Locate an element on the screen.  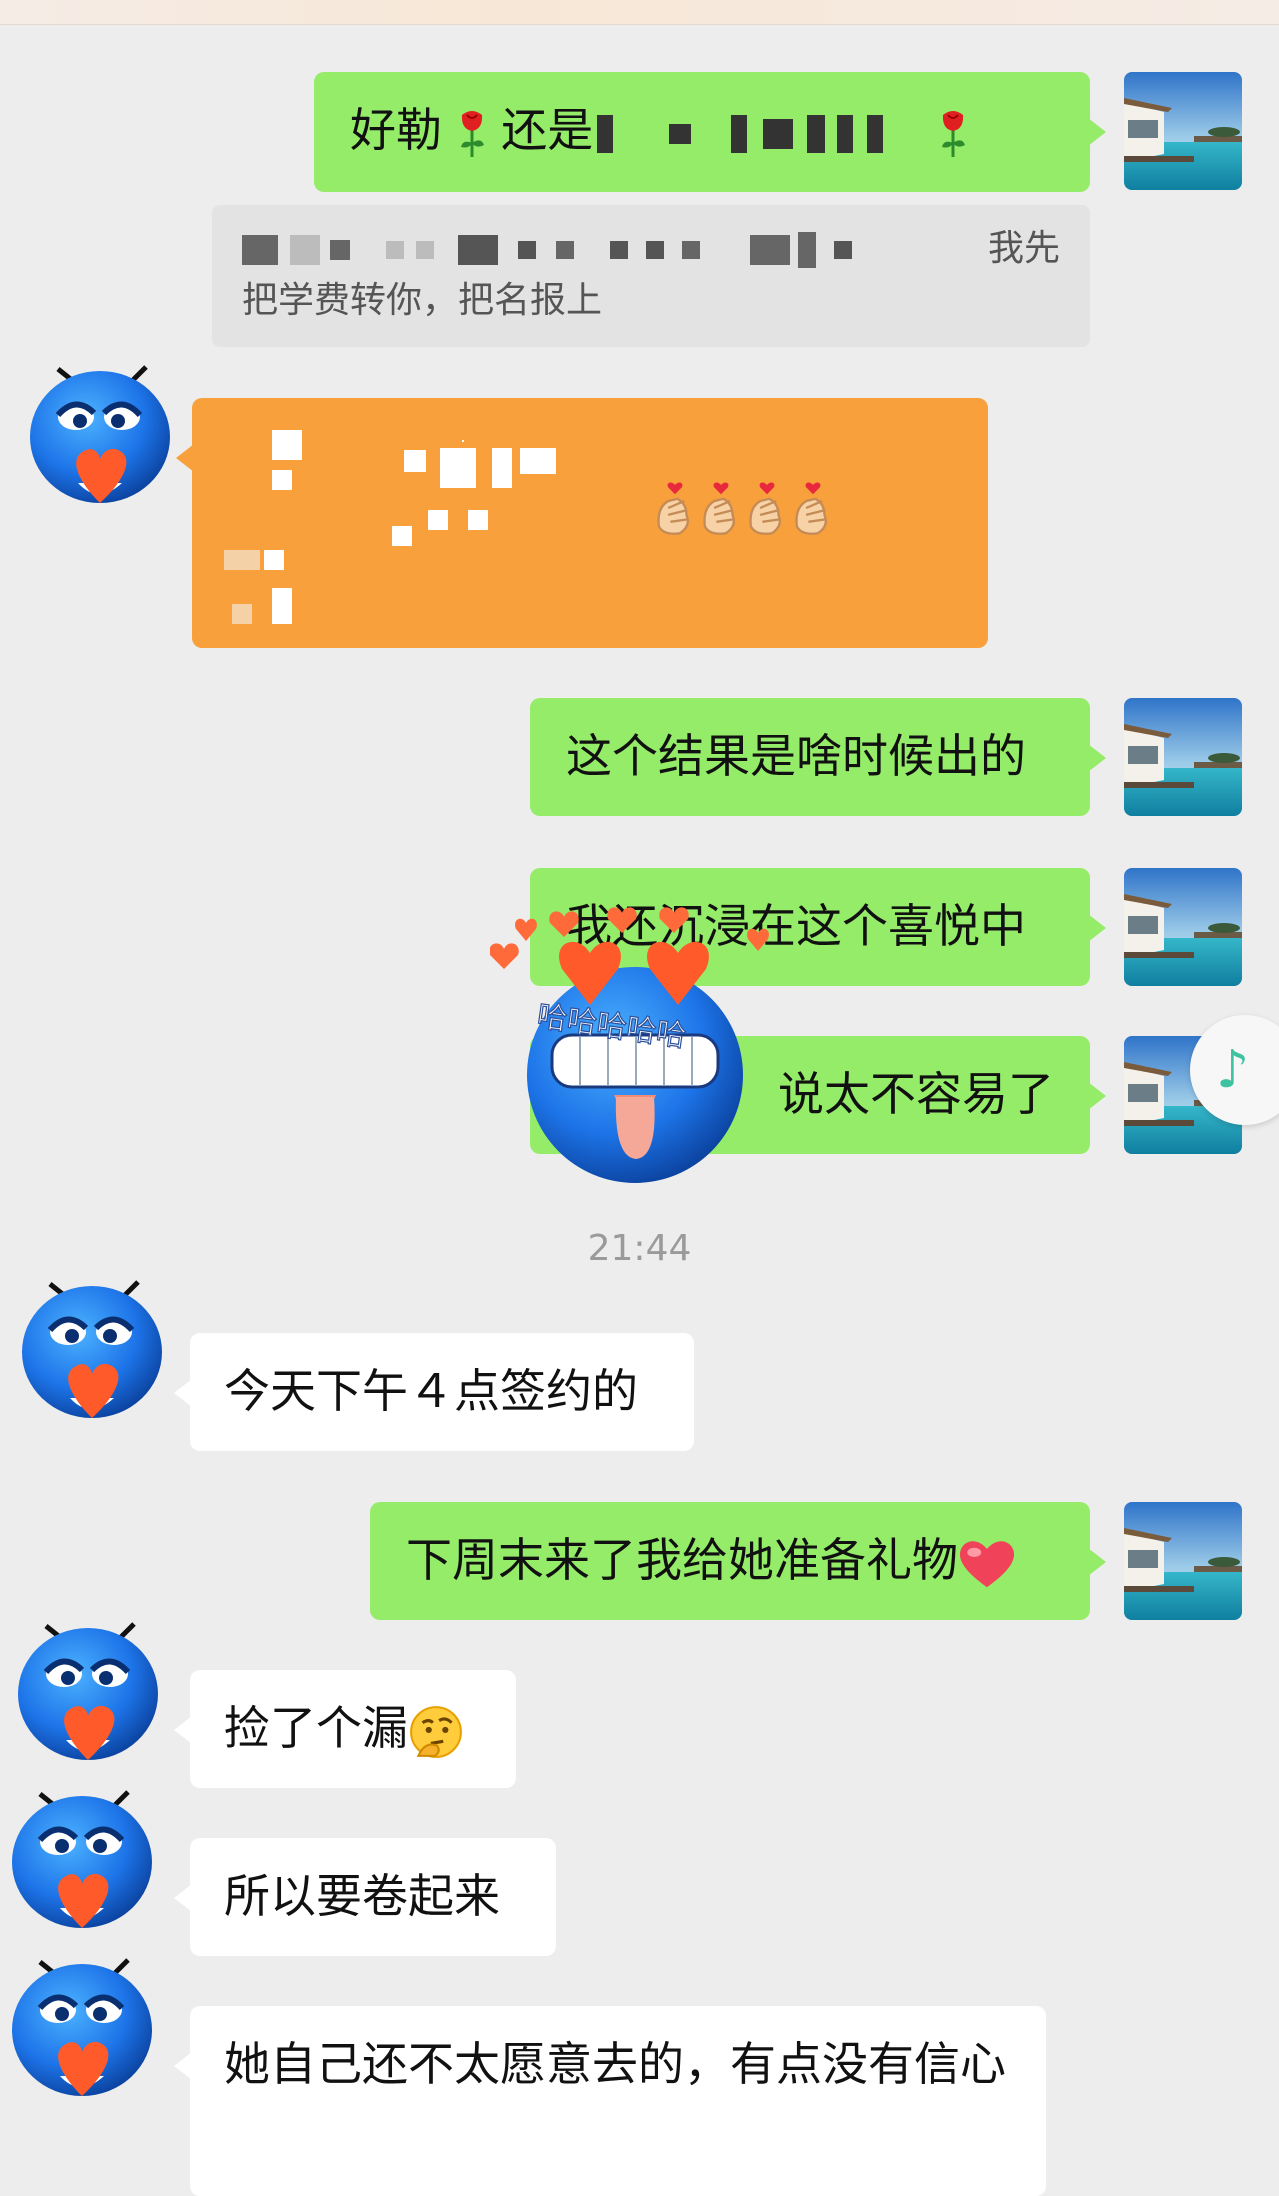
message-bubble-incoming: 所以要卷起来 is located at coordinates (365, 1897).